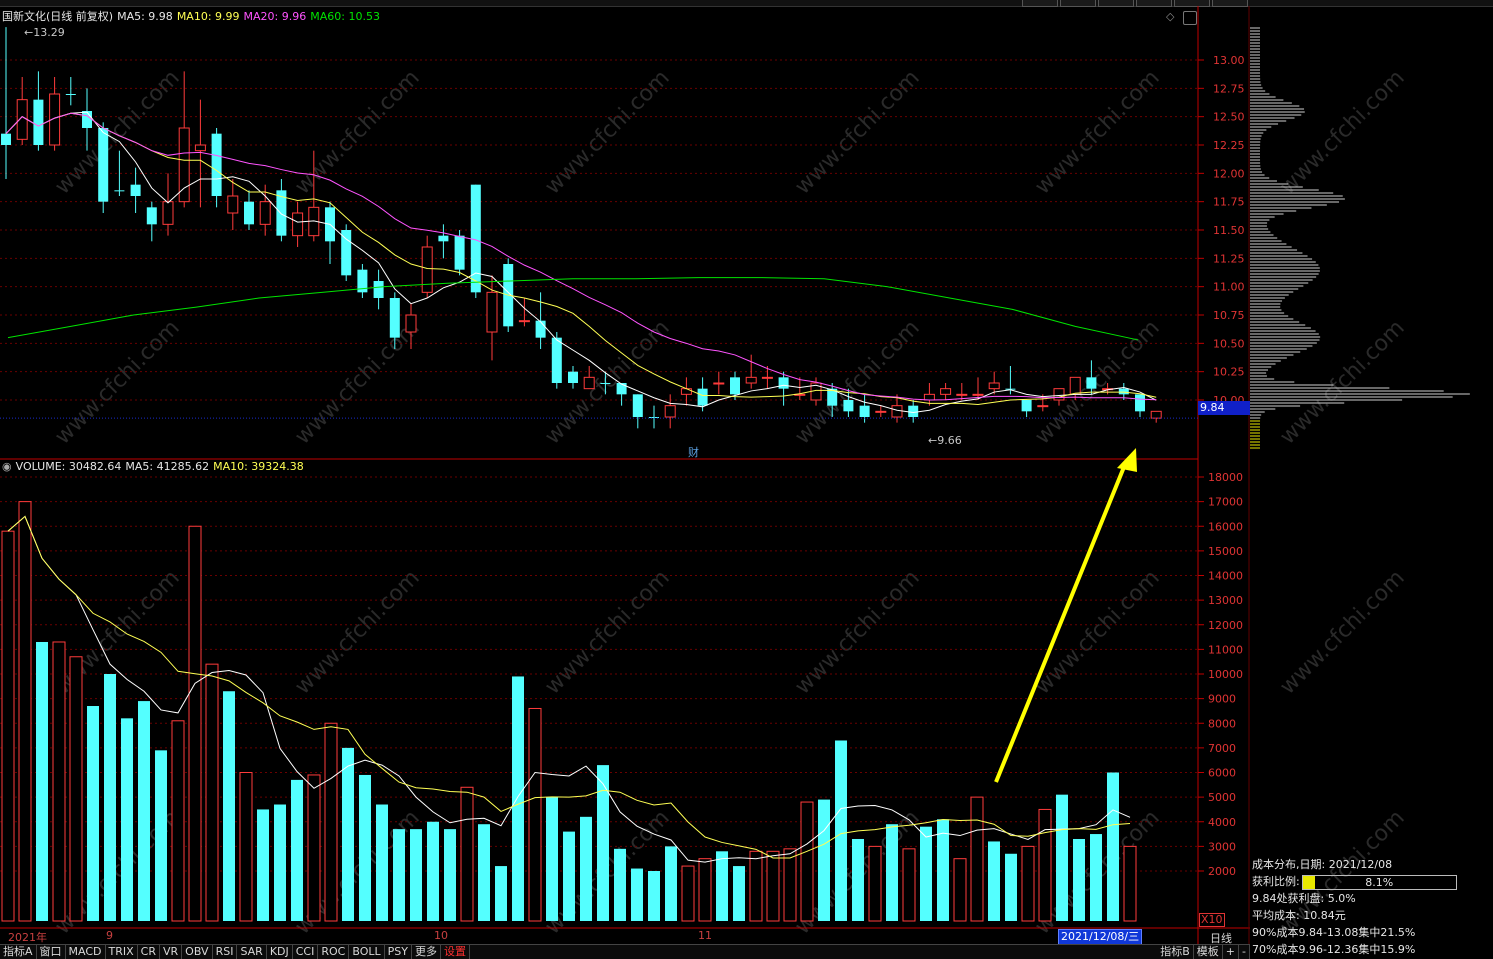  Describe the element at coordinates (1175, 952) in the screenshot. I see `right-tab: 指标B` at that location.